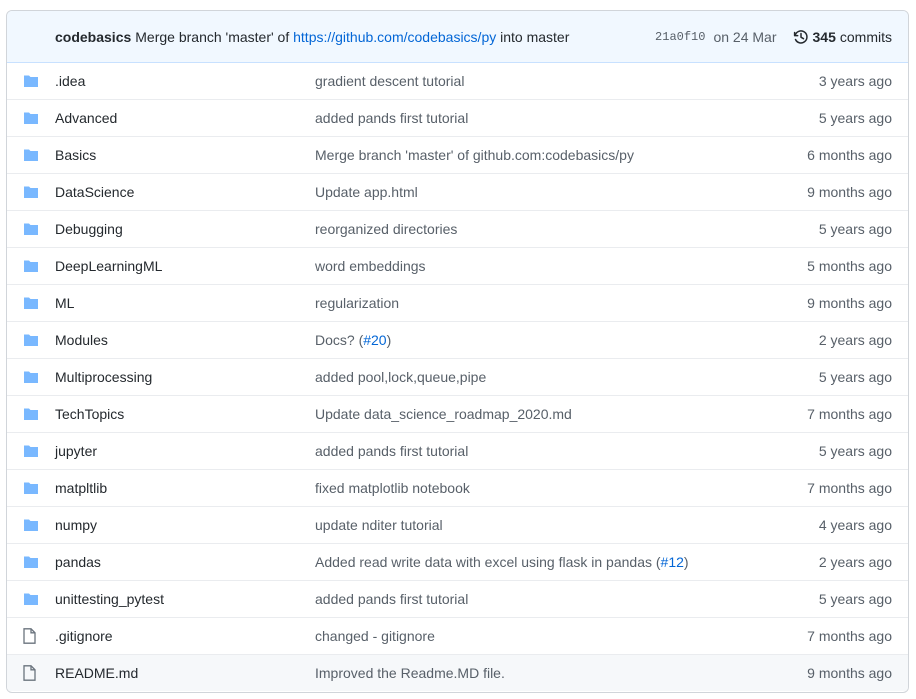 The image size is (916, 699). I want to click on file-commit-message-text: reorganized directories, so click(386, 229).